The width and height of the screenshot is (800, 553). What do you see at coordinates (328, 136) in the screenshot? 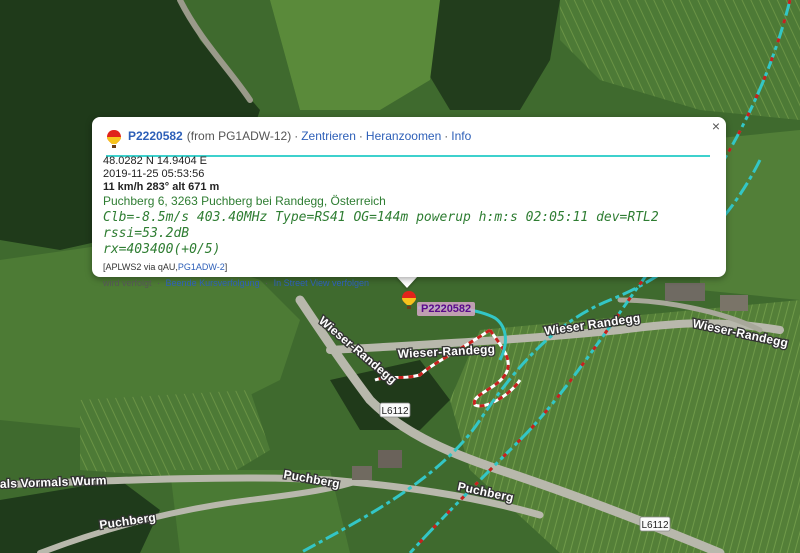
I see `center-link: Zentrieren` at bounding box center [328, 136].